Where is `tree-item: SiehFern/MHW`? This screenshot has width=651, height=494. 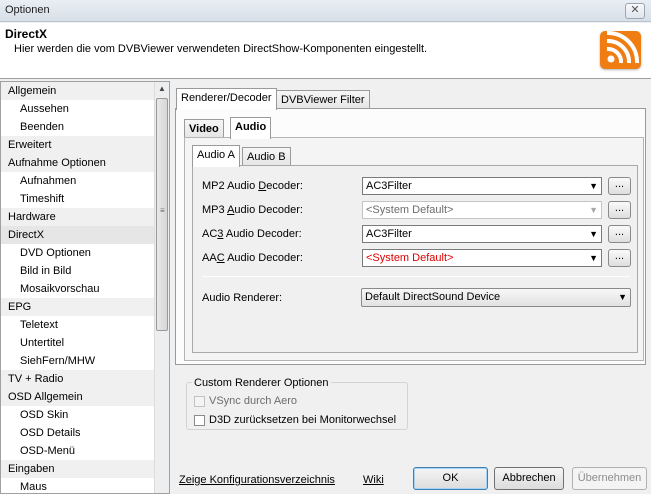
tree-item: SiehFern/MHW is located at coordinates (78, 361).